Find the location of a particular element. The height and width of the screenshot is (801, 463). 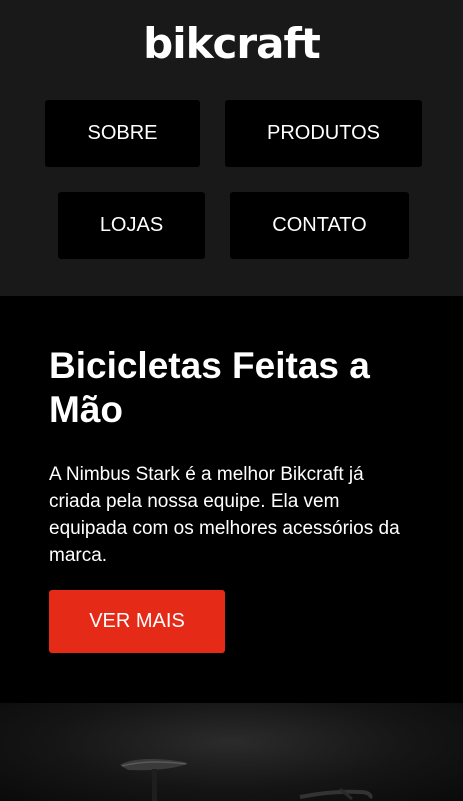

ver-mais-button: VER MAIS is located at coordinates (137, 621).